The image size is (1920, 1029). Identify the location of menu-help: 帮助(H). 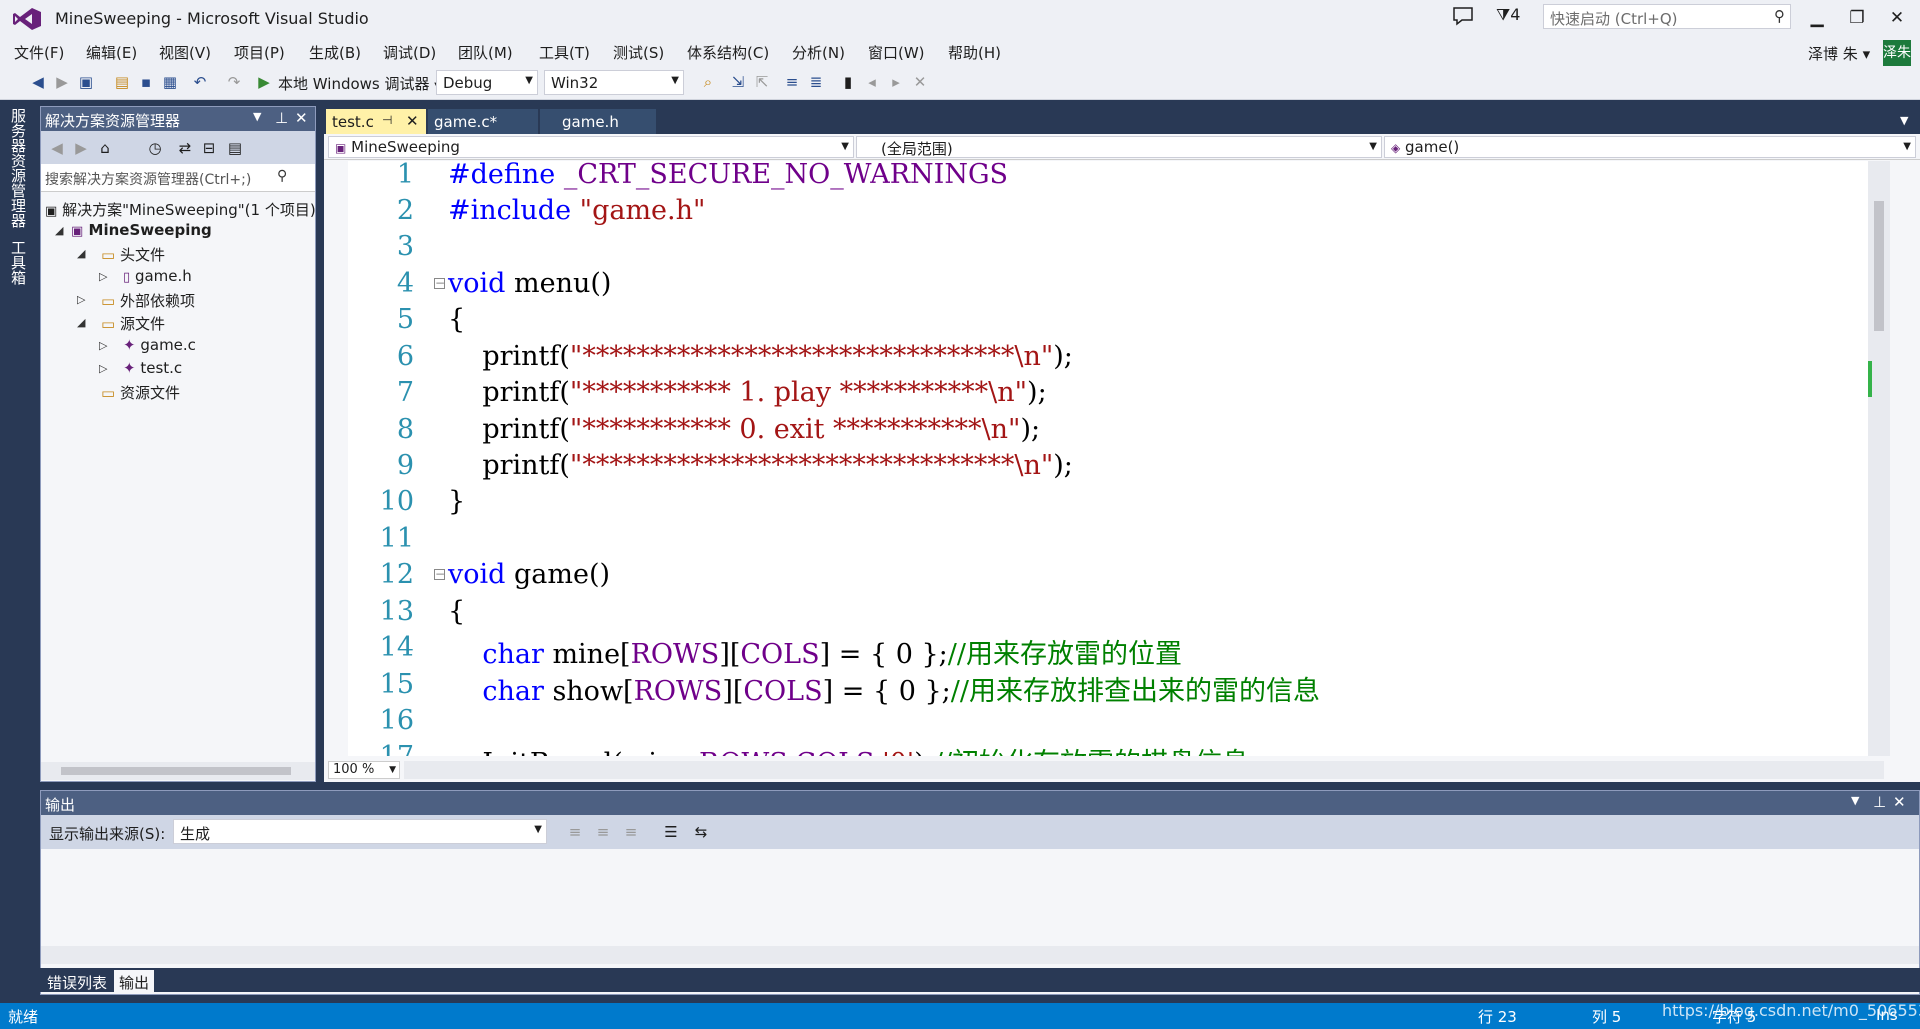
(974, 52).